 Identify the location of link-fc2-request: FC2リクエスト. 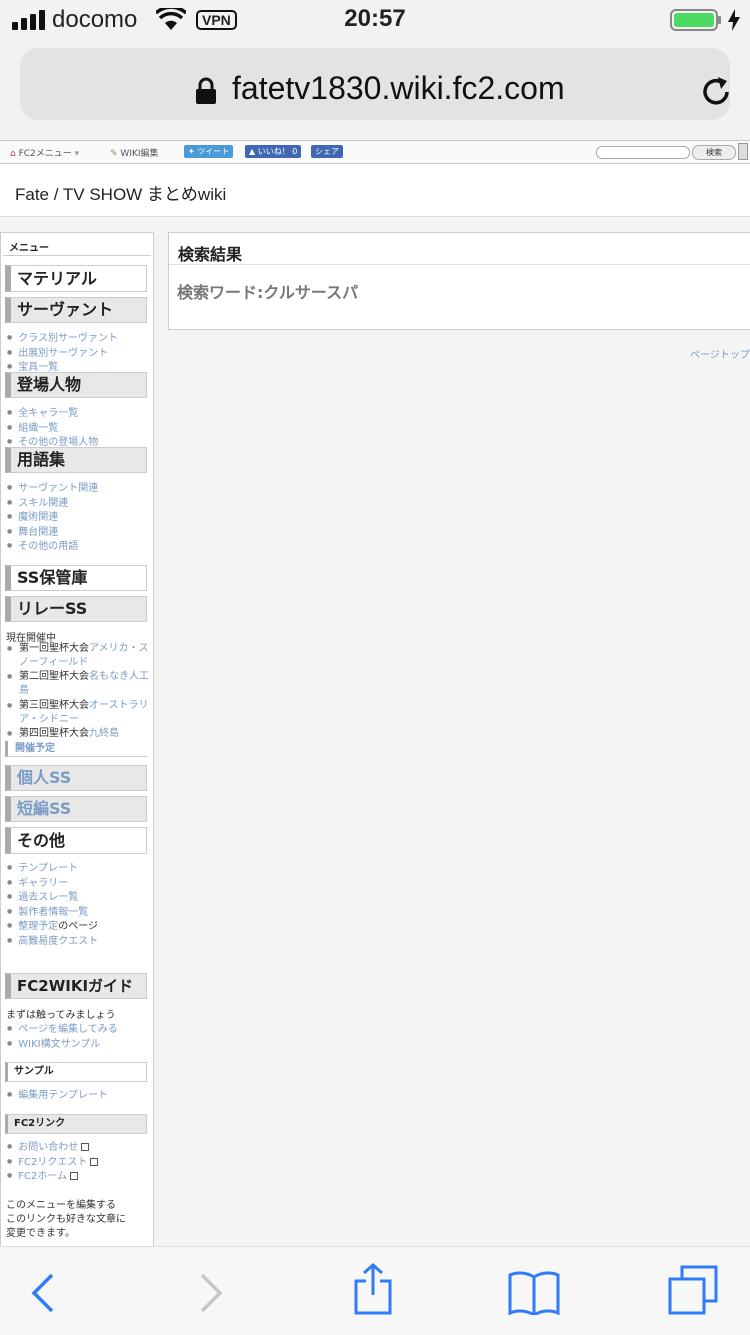
(53, 1160).